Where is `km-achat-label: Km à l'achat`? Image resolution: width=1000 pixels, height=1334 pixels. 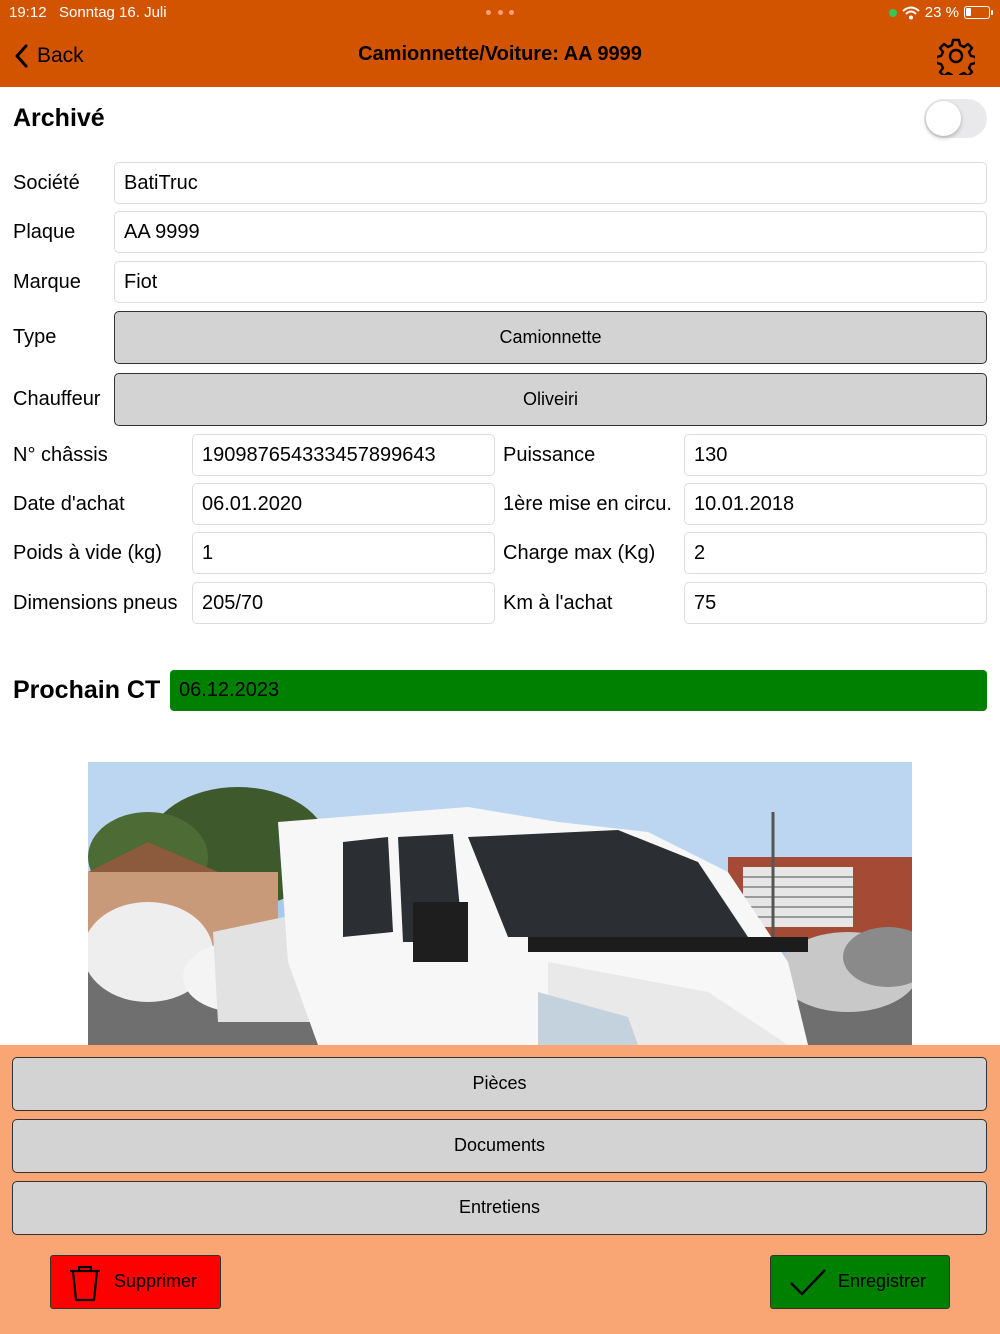 km-achat-label: Km à l'achat is located at coordinates (558, 603).